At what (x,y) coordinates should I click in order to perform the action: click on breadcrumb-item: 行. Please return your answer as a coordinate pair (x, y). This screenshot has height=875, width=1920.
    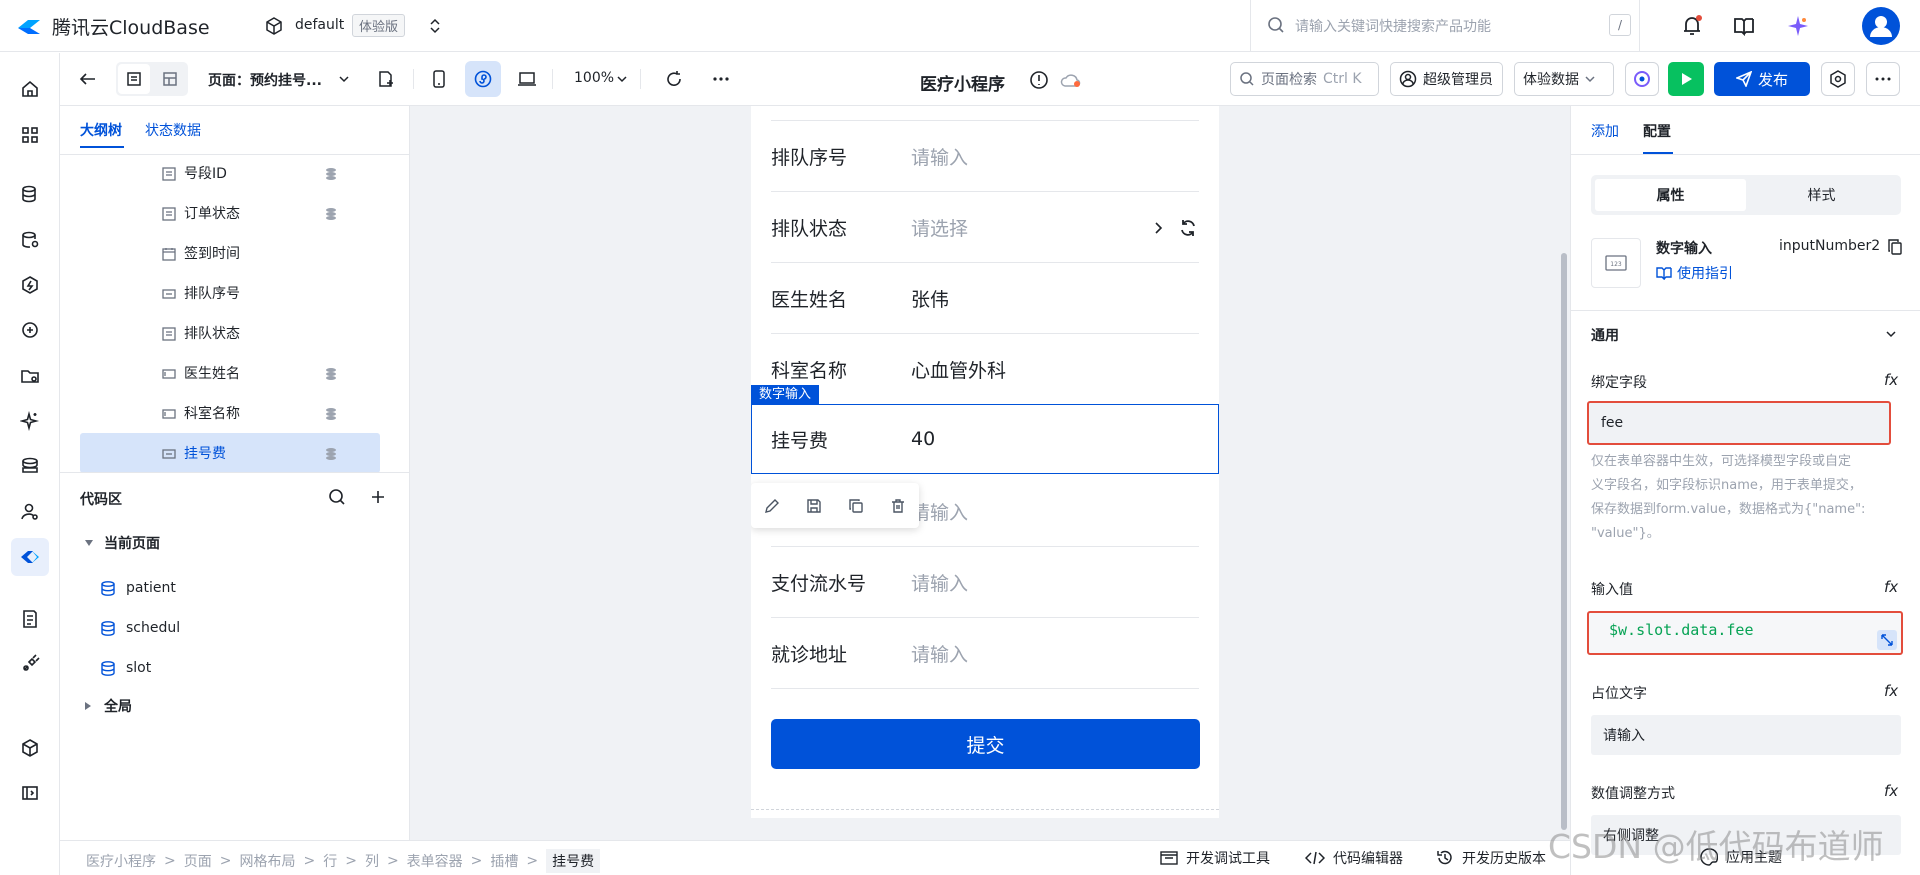
    Looking at the image, I should click on (330, 861).